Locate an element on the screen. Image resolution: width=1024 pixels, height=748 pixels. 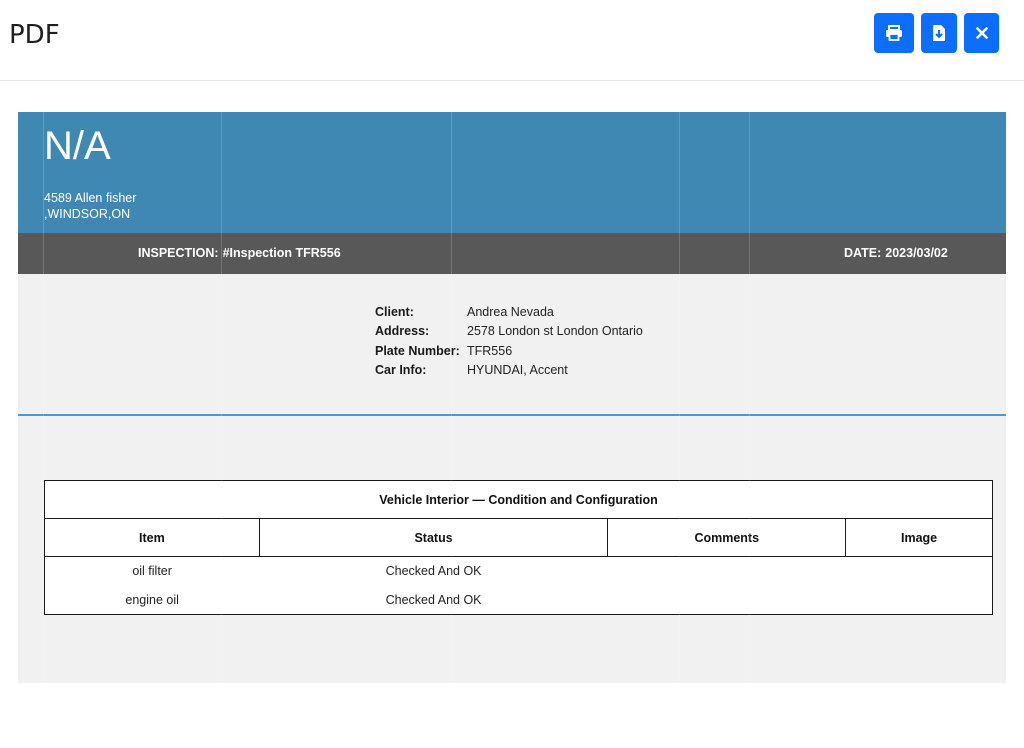
cell-item: engine oil is located at coordinates (152, 600).